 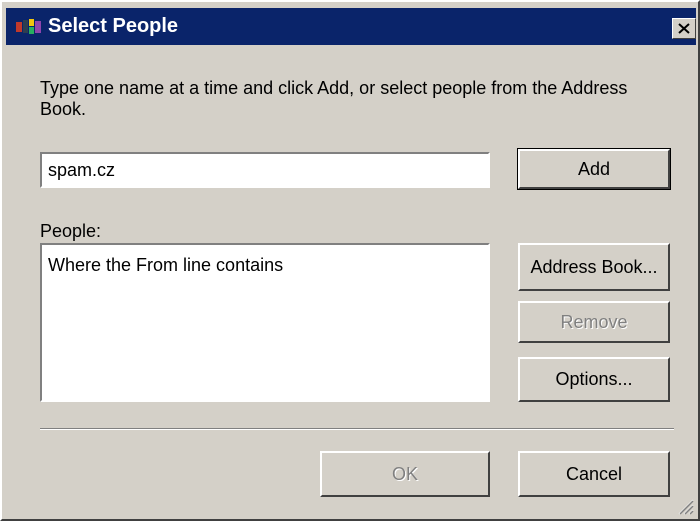 I want to click on title-bar: Select People, so click(x=351, y=26).